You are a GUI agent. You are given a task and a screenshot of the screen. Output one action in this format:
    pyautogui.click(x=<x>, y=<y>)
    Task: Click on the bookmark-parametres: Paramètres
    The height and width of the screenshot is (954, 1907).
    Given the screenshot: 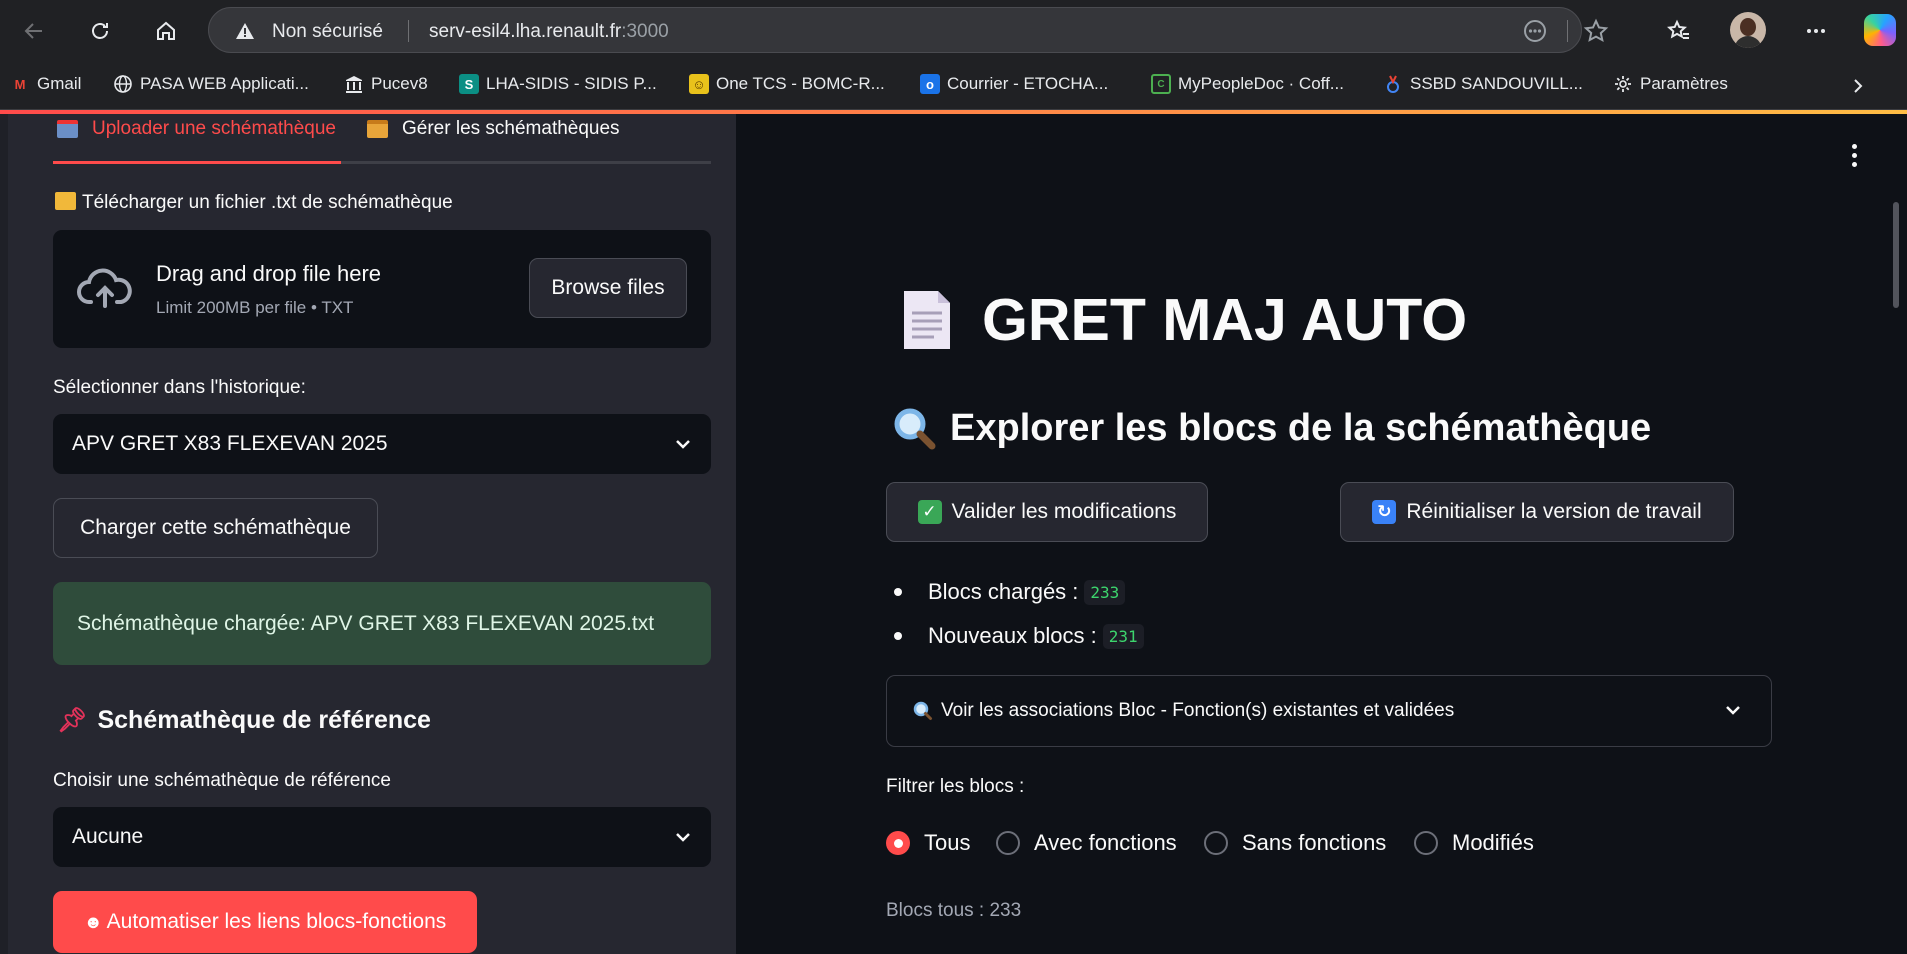 What is the action you would take?
    pyautogui.click(x=1670, y=84)
    